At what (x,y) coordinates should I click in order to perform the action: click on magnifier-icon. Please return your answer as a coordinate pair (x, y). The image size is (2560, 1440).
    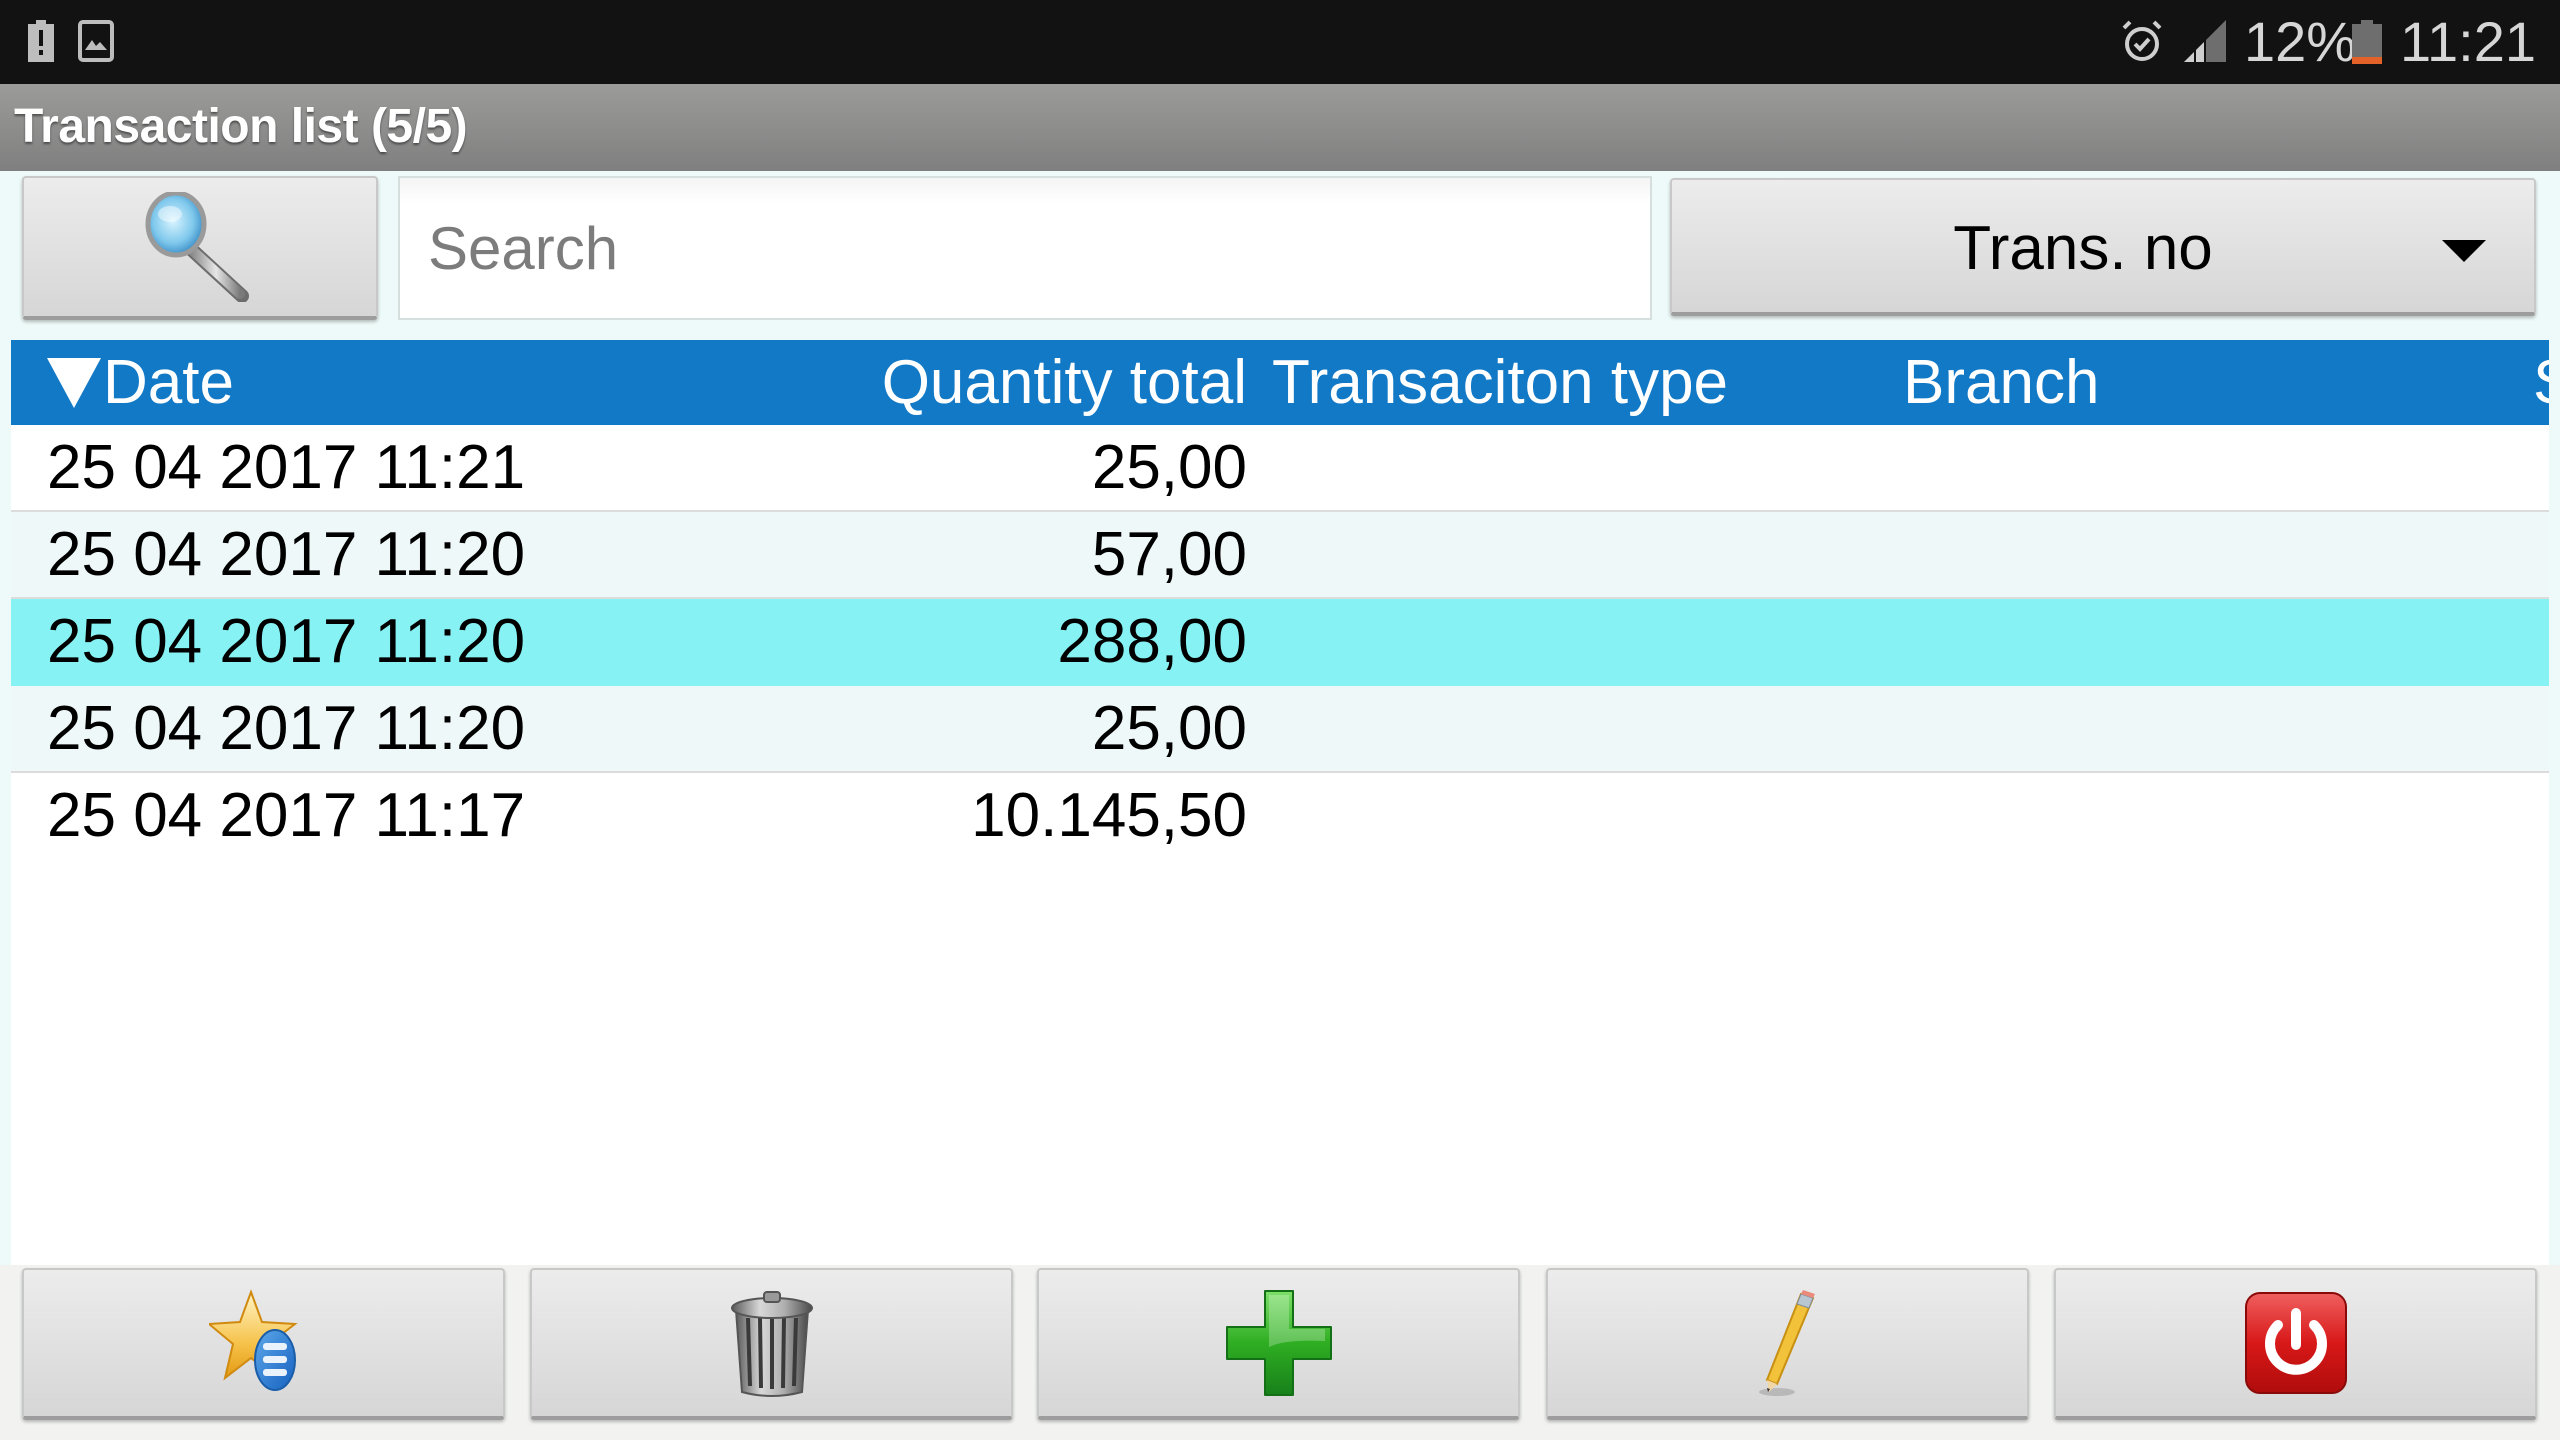
    Looking at the image, I should click on (197, 247).